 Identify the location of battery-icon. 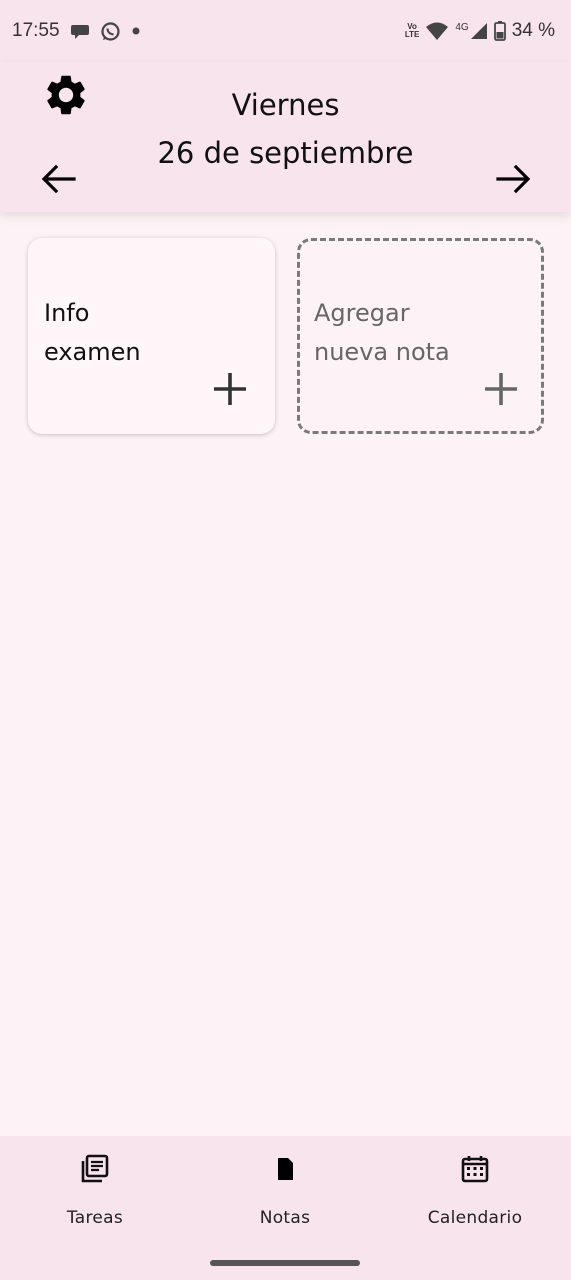
(499, 31).